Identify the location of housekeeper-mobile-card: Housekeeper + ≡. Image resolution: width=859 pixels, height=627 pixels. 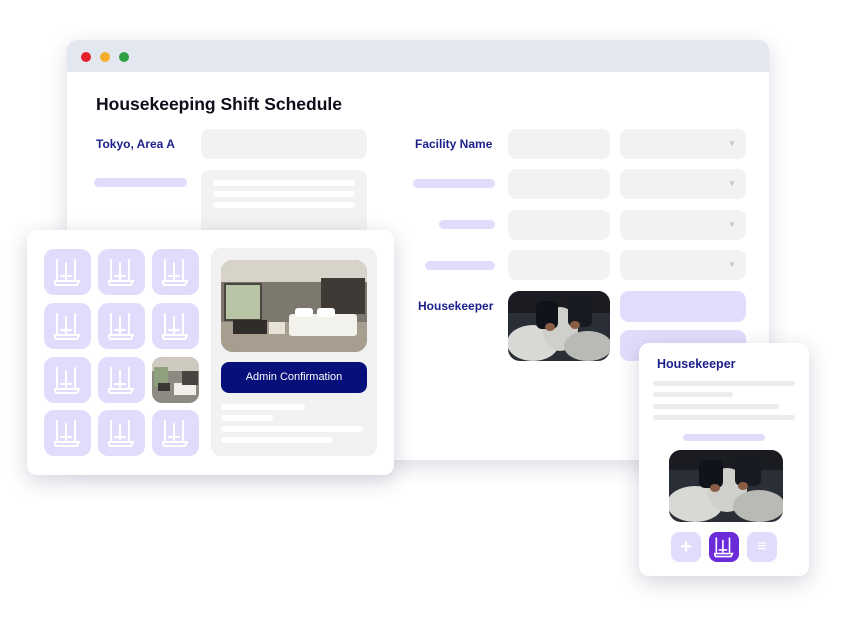
(724, 459).